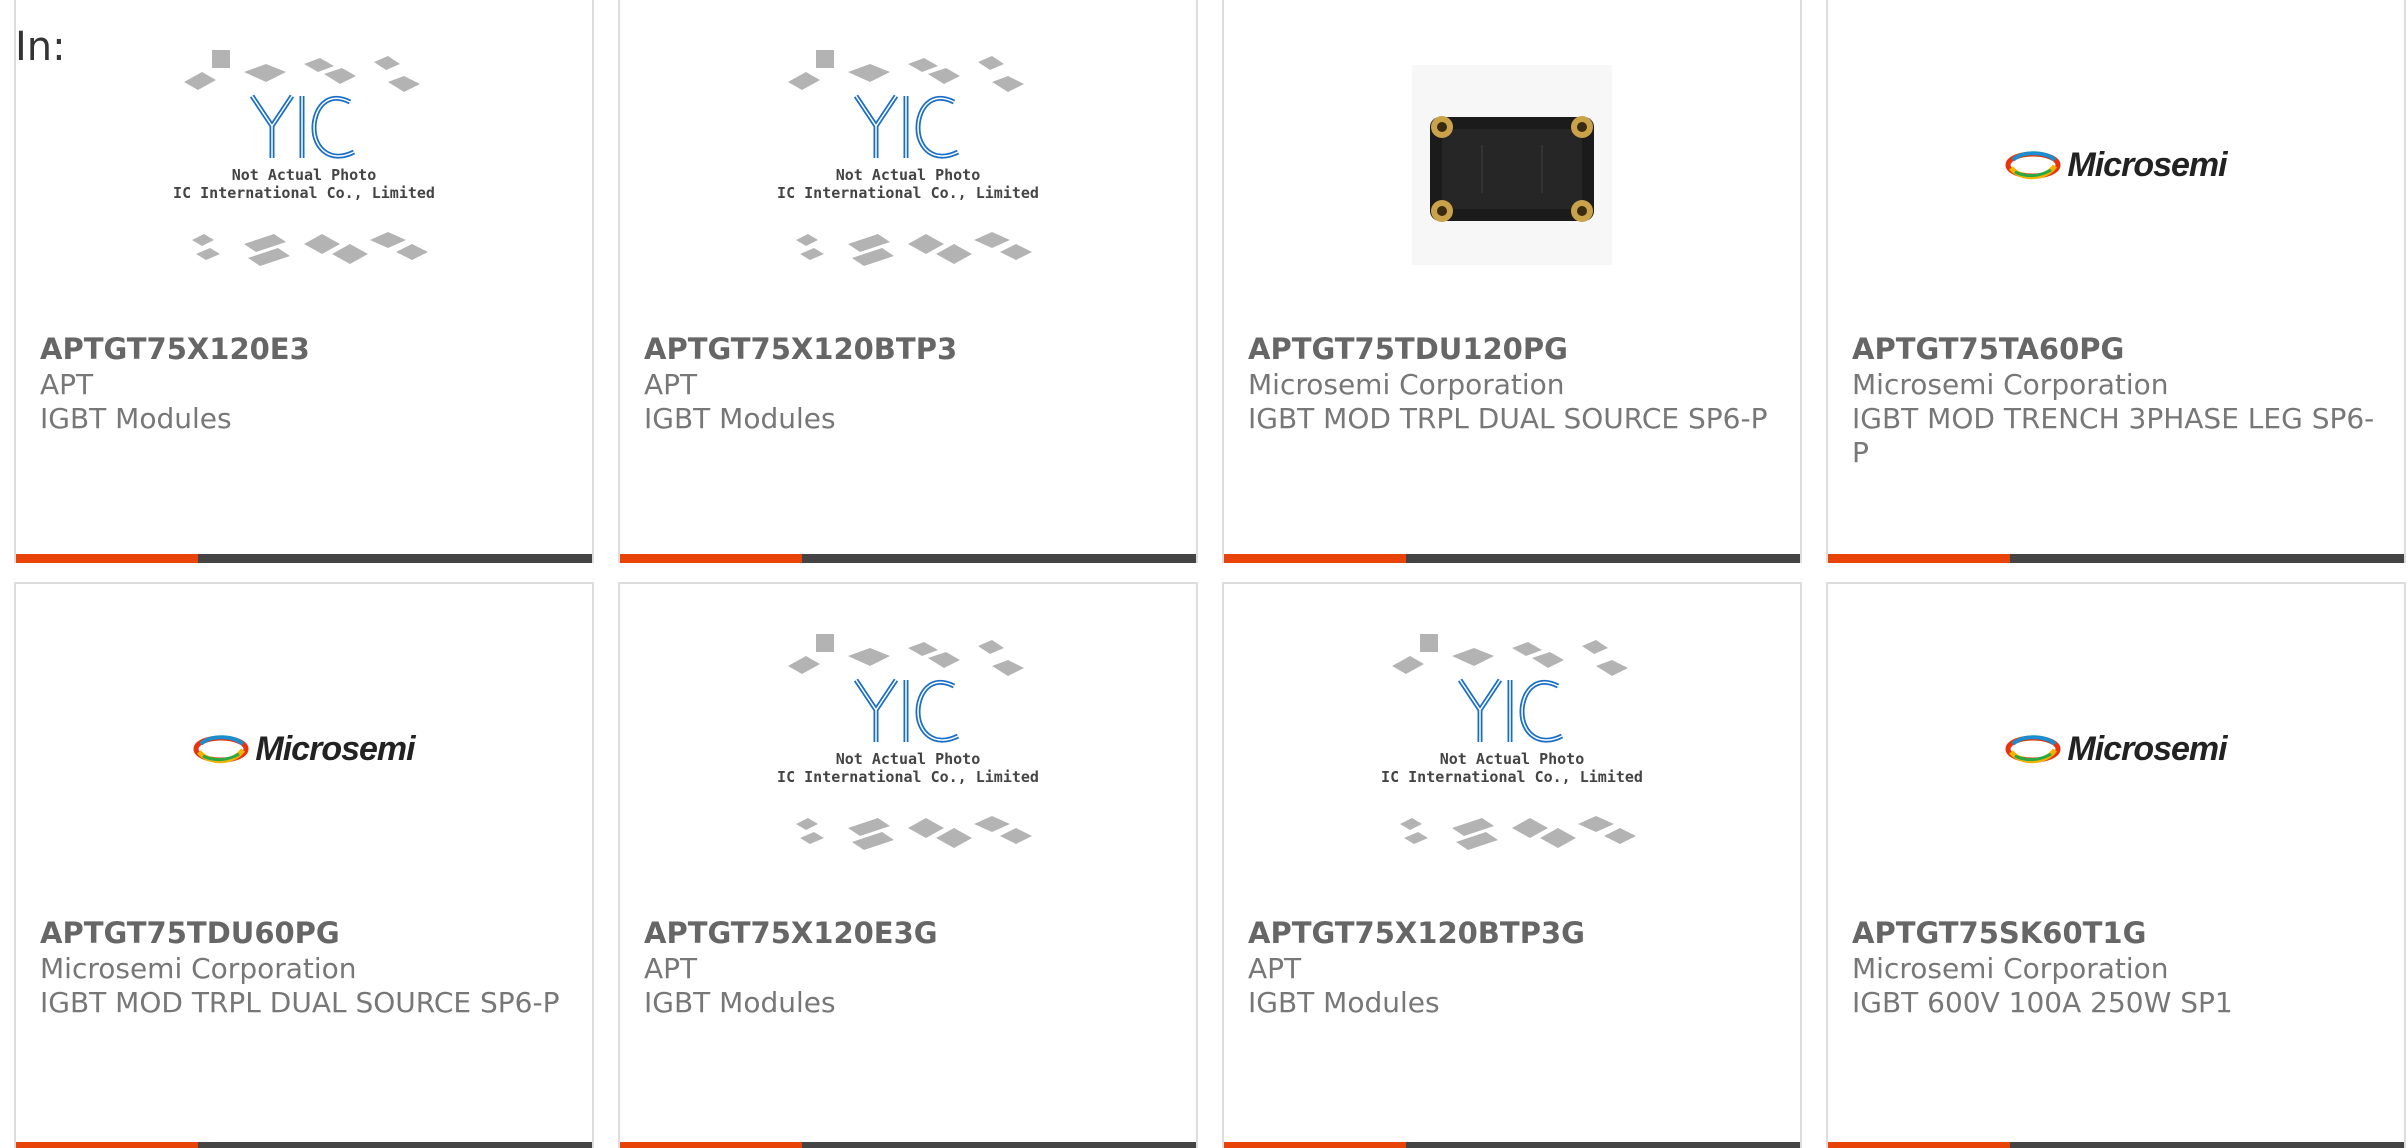 Image resolution: width=2408 pixels, height=1148 pixels. I want to click on product-image, so click(1512, 165).